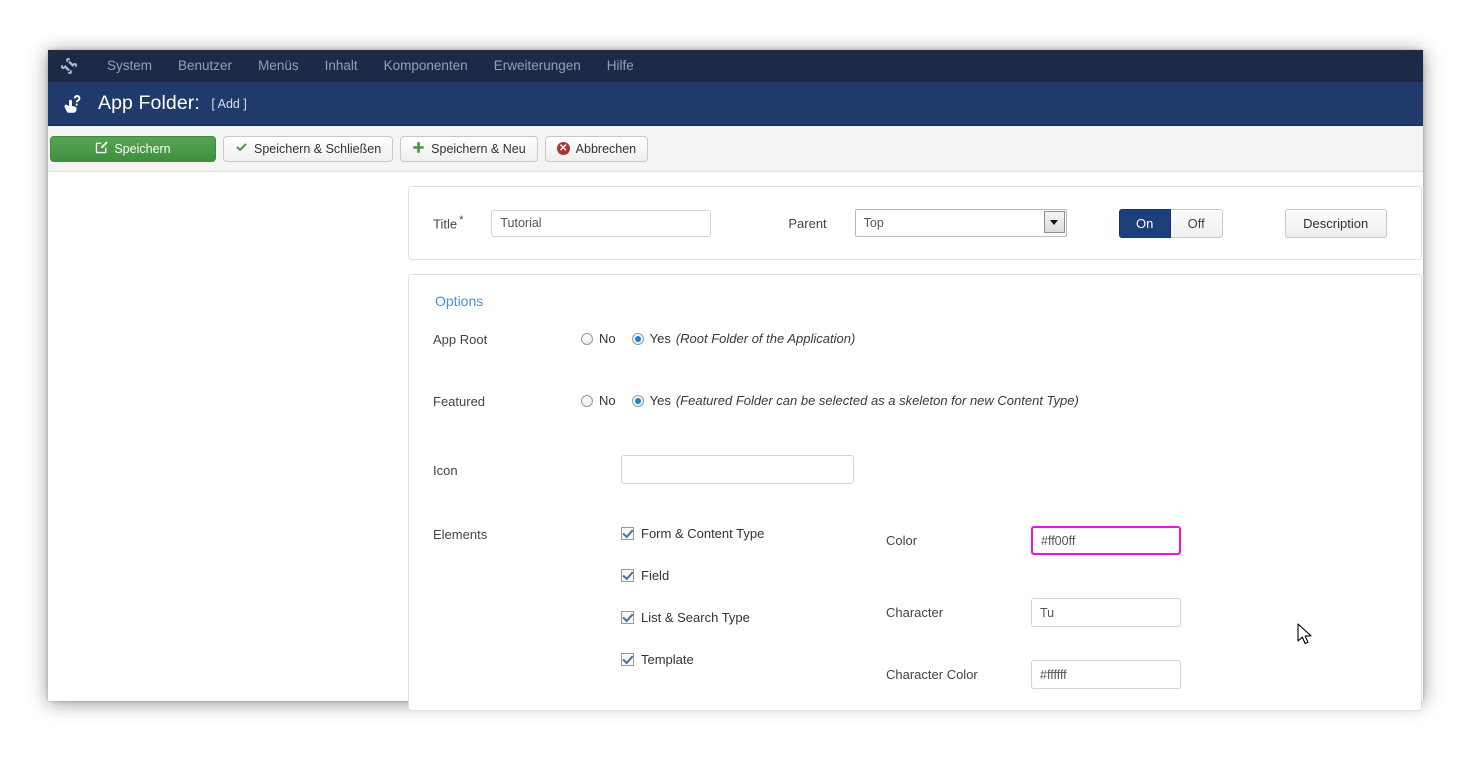 The width and height of the screenshot is (1475, 757). I want to click on toggle-on-button: On, so click(1144, 223).